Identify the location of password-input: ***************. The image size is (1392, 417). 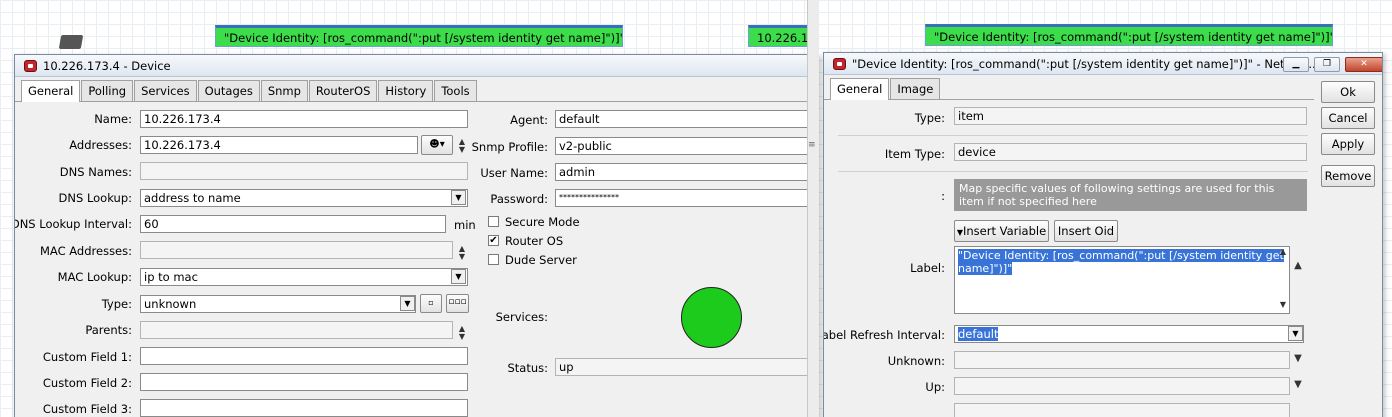
(686, 198).